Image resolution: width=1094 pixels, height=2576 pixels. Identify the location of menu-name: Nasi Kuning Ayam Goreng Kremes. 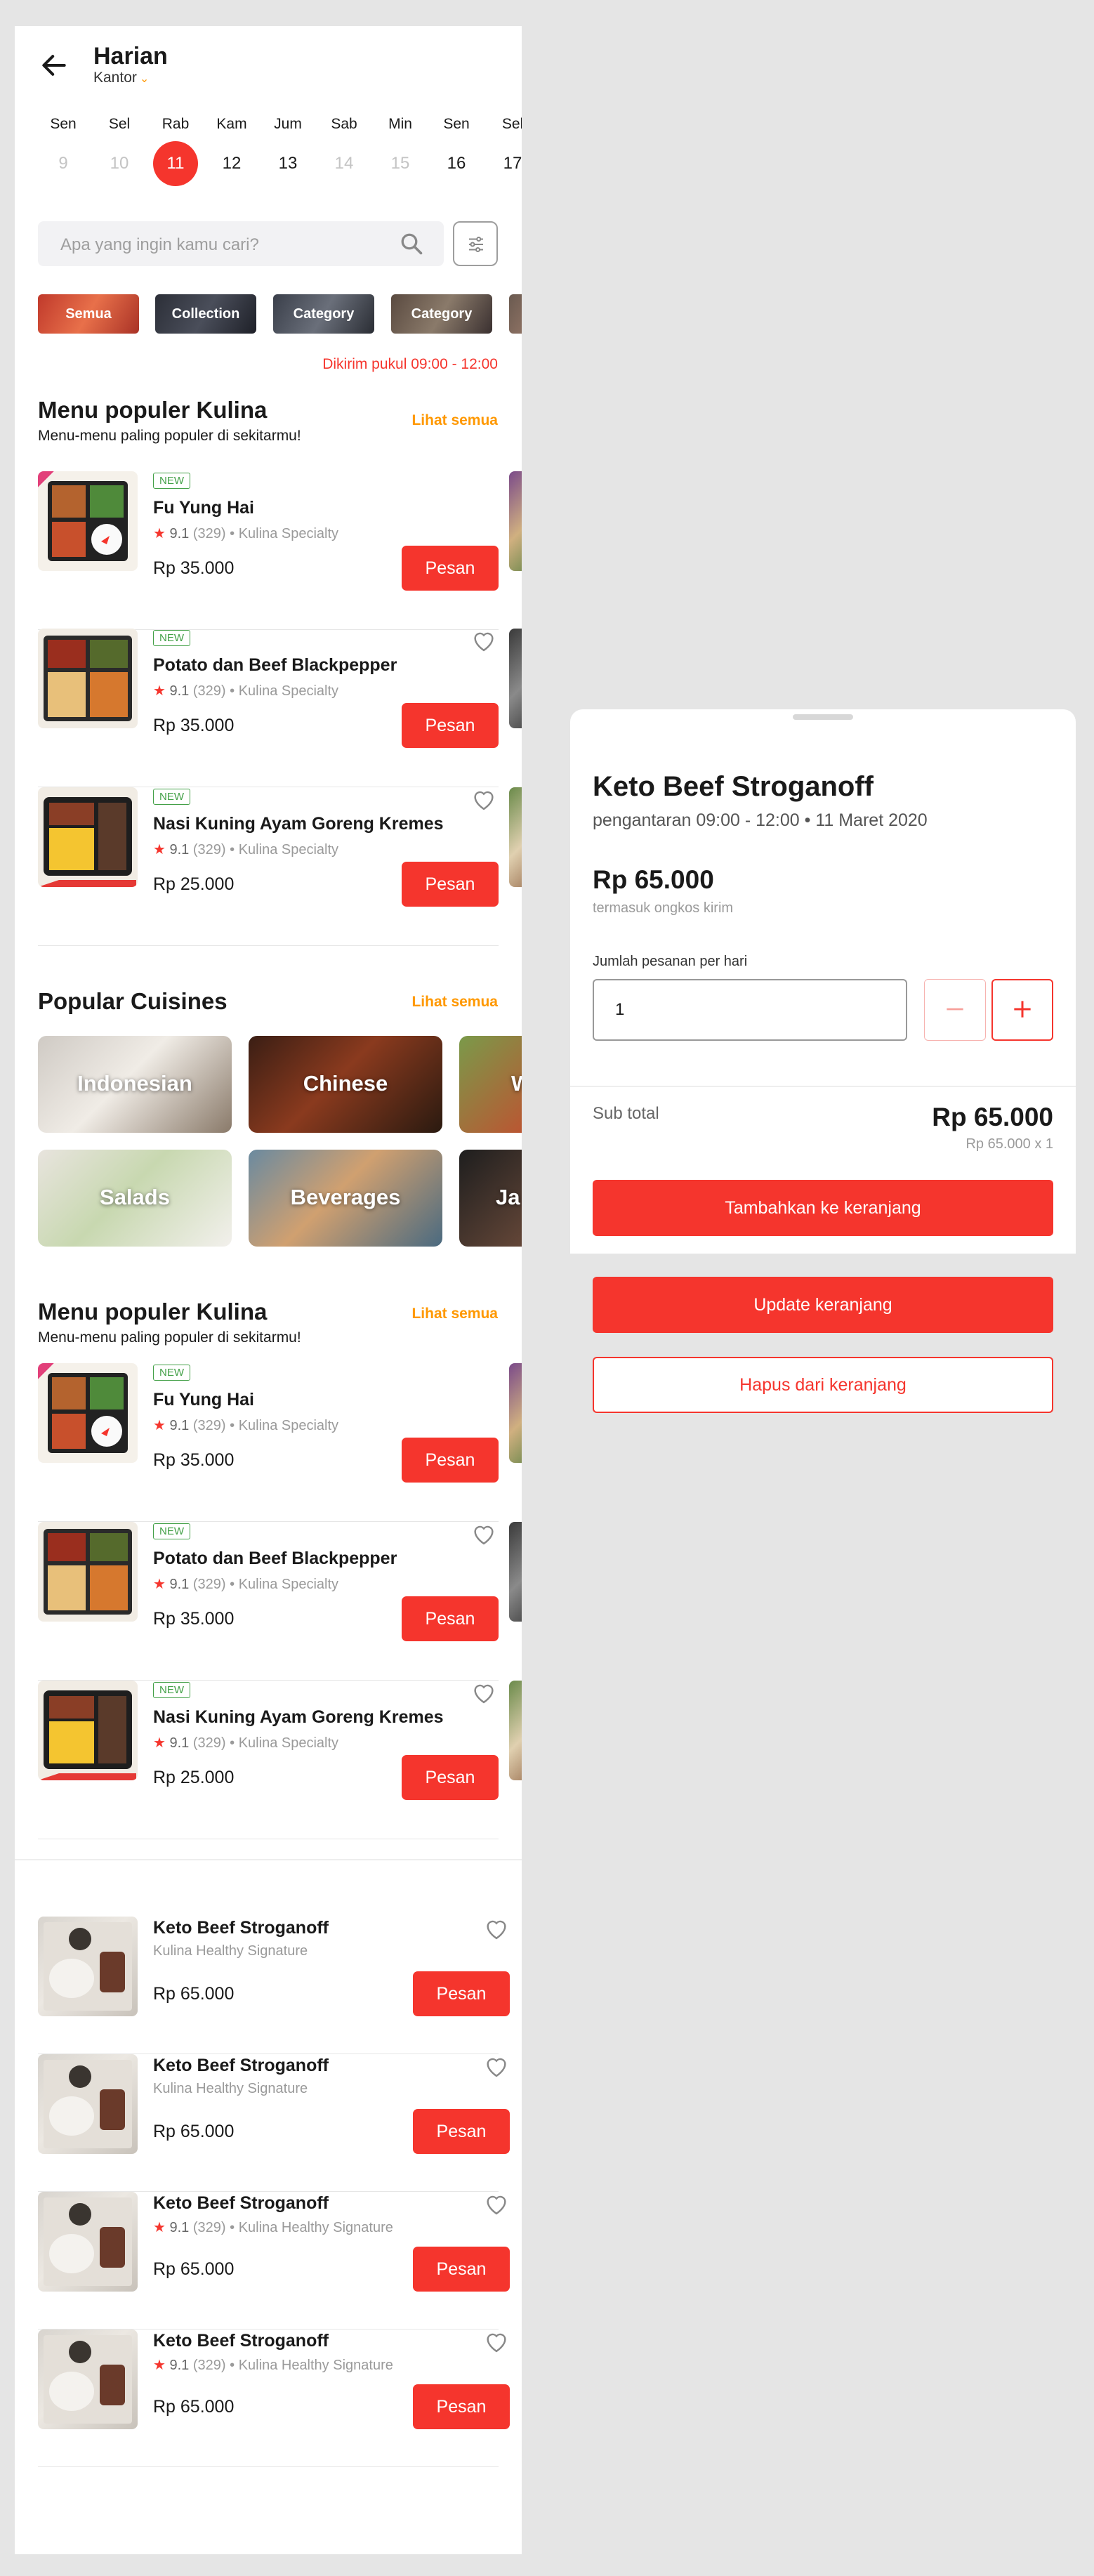
(298, 1717).